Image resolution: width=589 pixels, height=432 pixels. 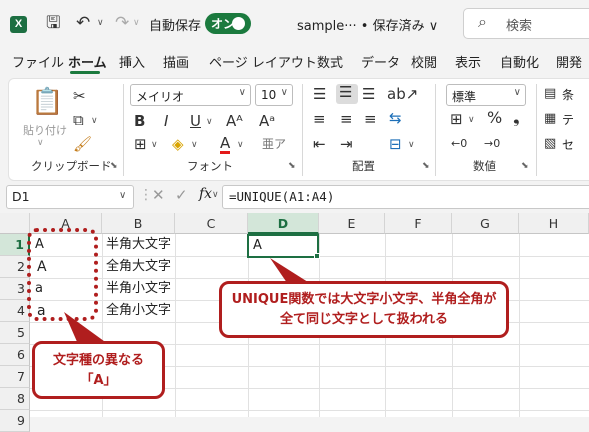 What do you see at coordinates (98, 360) in the screenshot?
I see `callout-line: 文字種の異なる` at bounding box center [98, 360].